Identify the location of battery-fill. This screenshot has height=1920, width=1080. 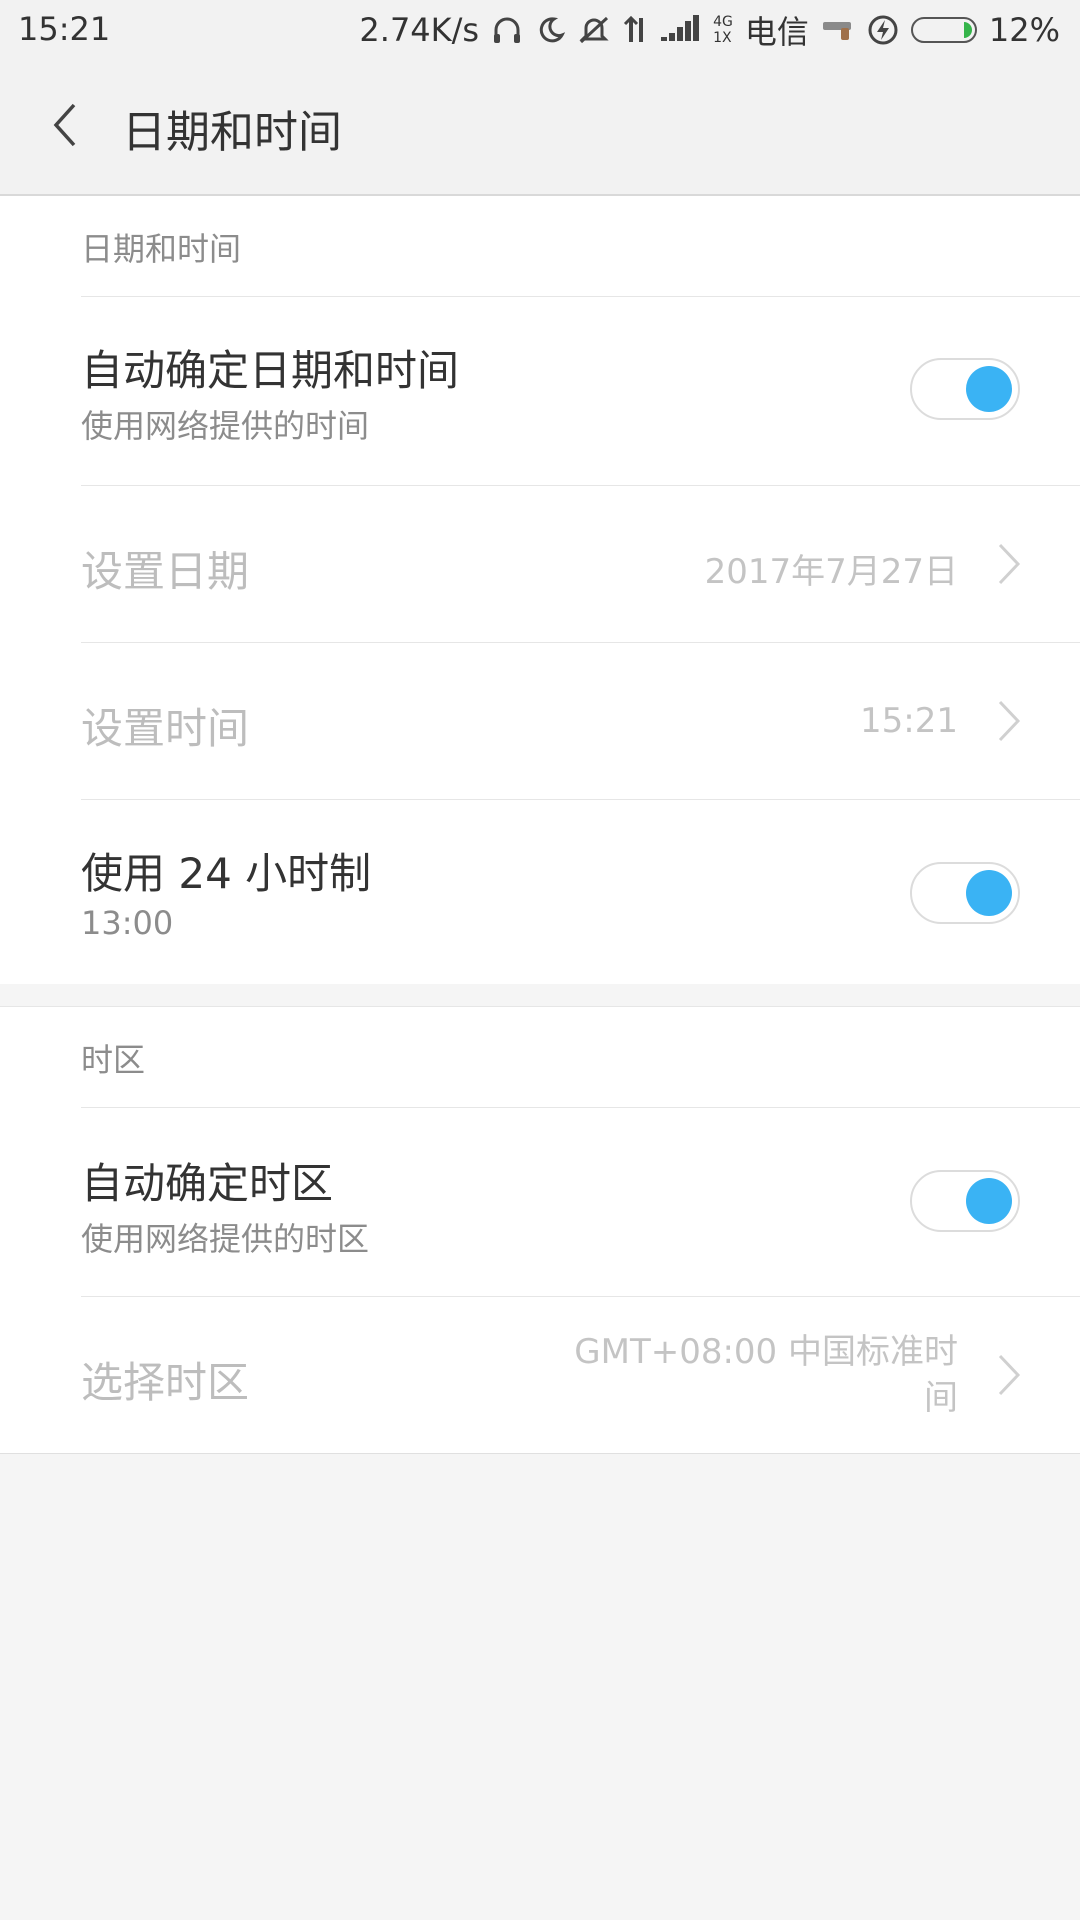
(967, 30).